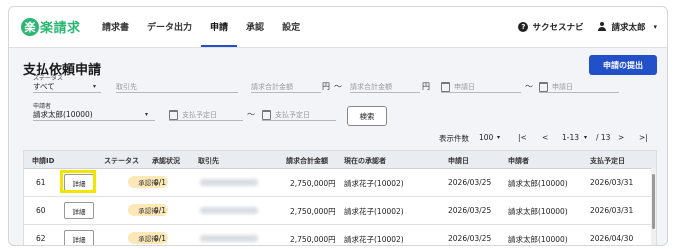 This screenshot has width=676, height=249. I want to click on first-page-button: |<, so click(522, 137).